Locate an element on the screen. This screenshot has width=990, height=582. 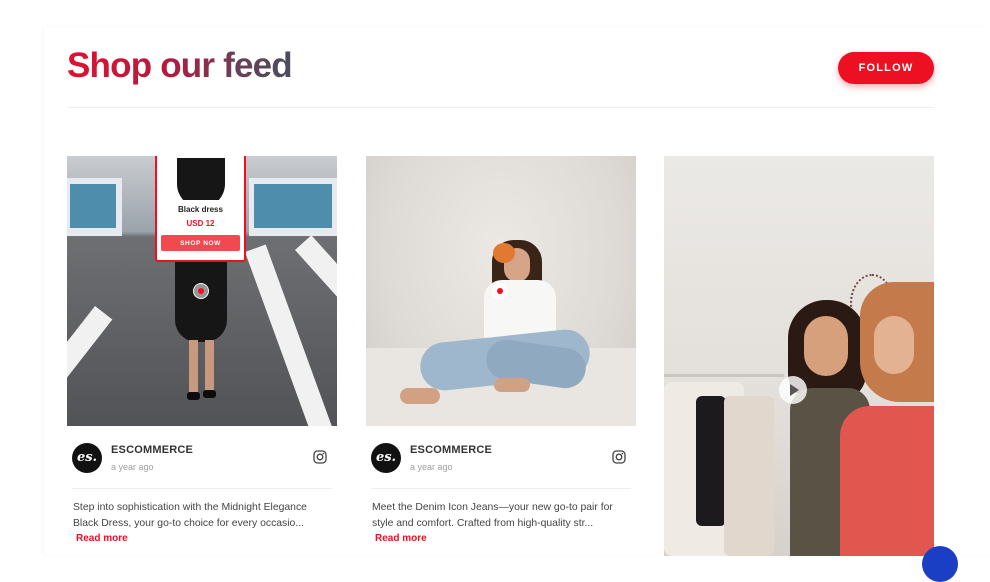
thumbnail-dress is located at coordinates (201, 179).